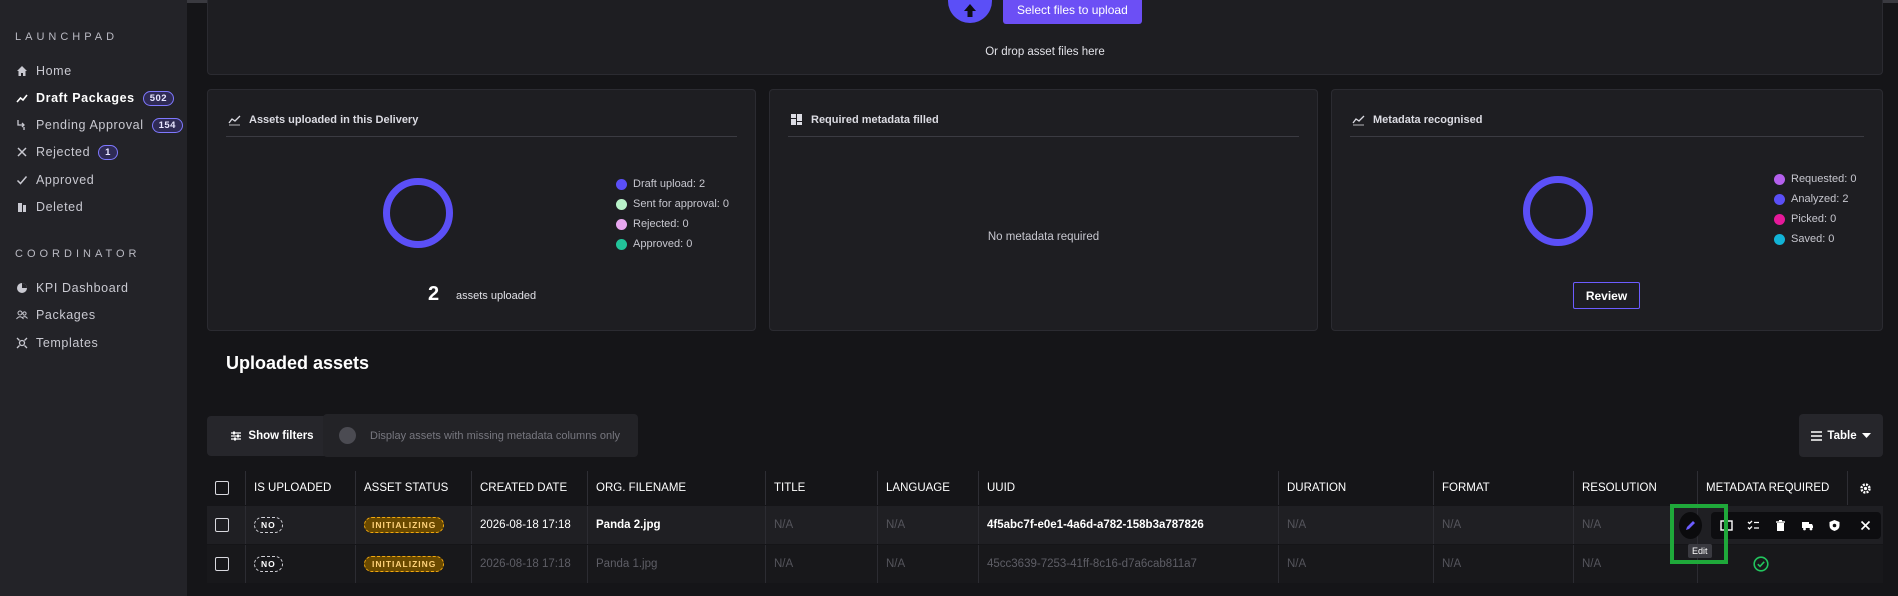  I want to click on sidebar-item-label: Home, so click(54, 71).